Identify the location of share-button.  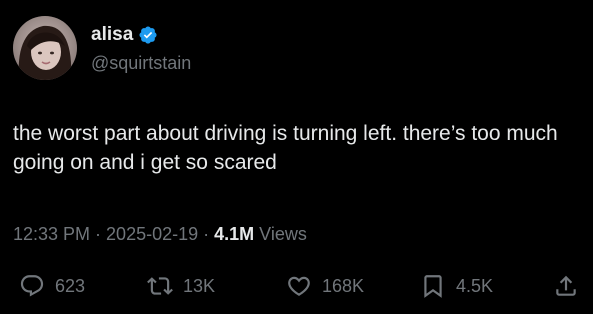
(566, 286).